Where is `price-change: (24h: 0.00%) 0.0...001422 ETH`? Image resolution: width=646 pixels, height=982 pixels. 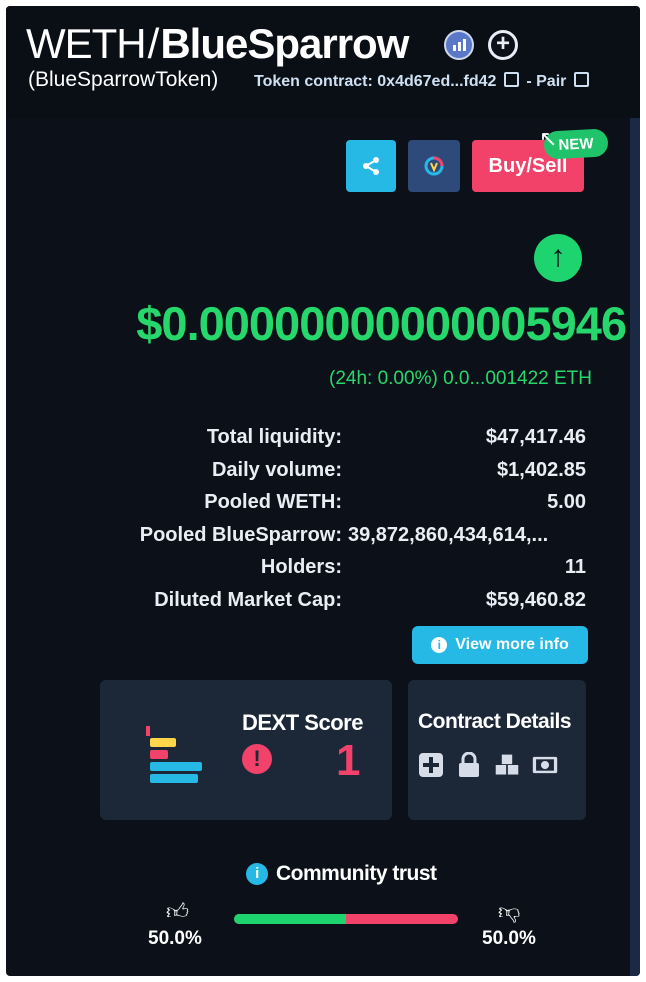 price-change: (24h: 0.00%) 0.0...001422 ETH is located at coordinates (460, 378).